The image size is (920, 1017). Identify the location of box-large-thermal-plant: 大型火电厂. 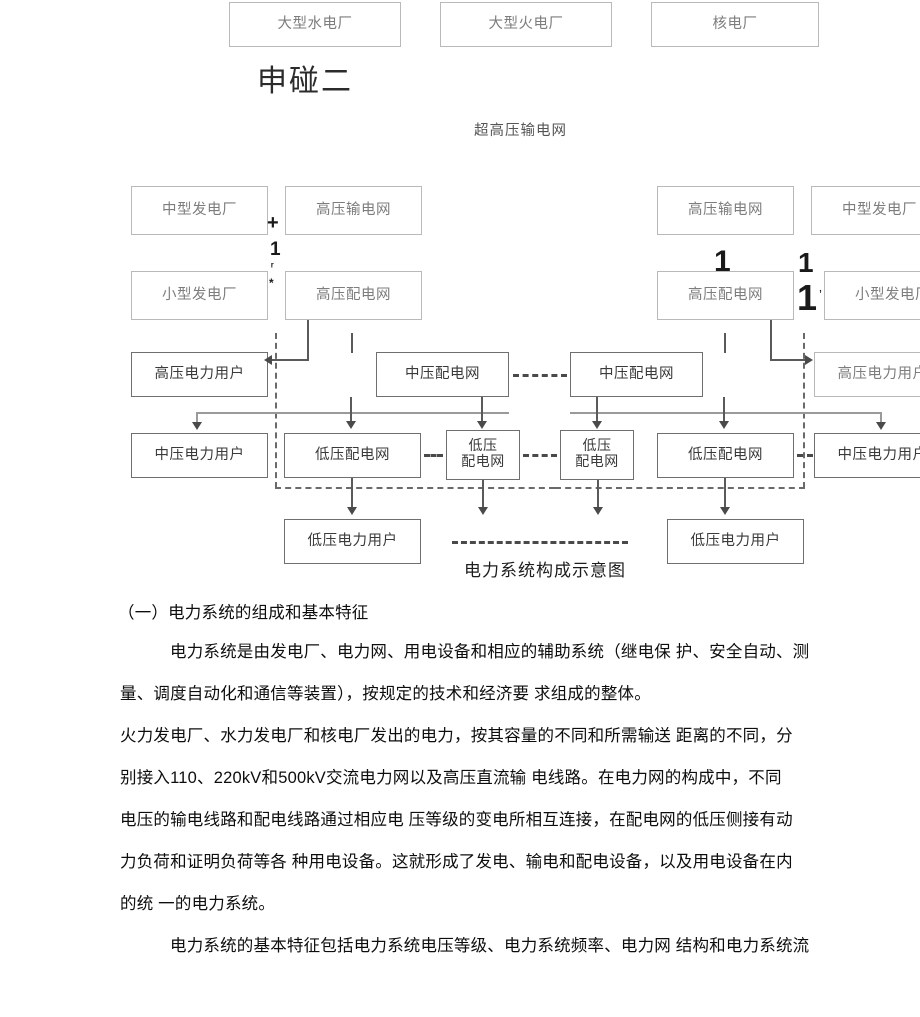
(526, 24).